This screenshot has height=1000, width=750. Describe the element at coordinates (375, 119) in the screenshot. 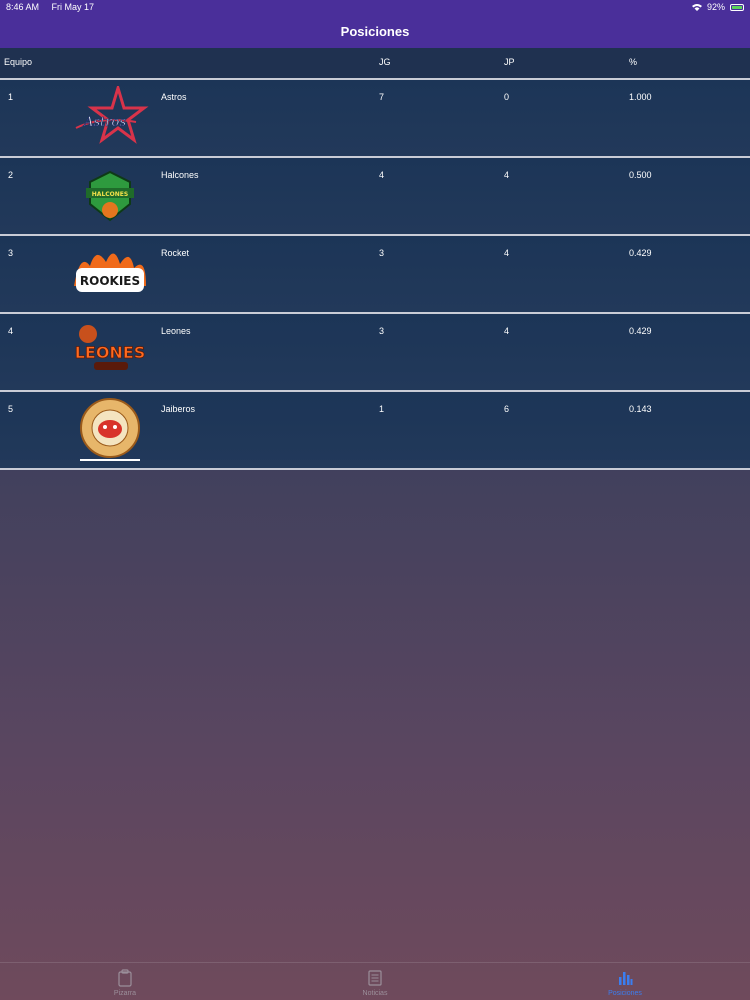

I see `table-row: 1 Astros Astros 7 0 1.000` at that location.